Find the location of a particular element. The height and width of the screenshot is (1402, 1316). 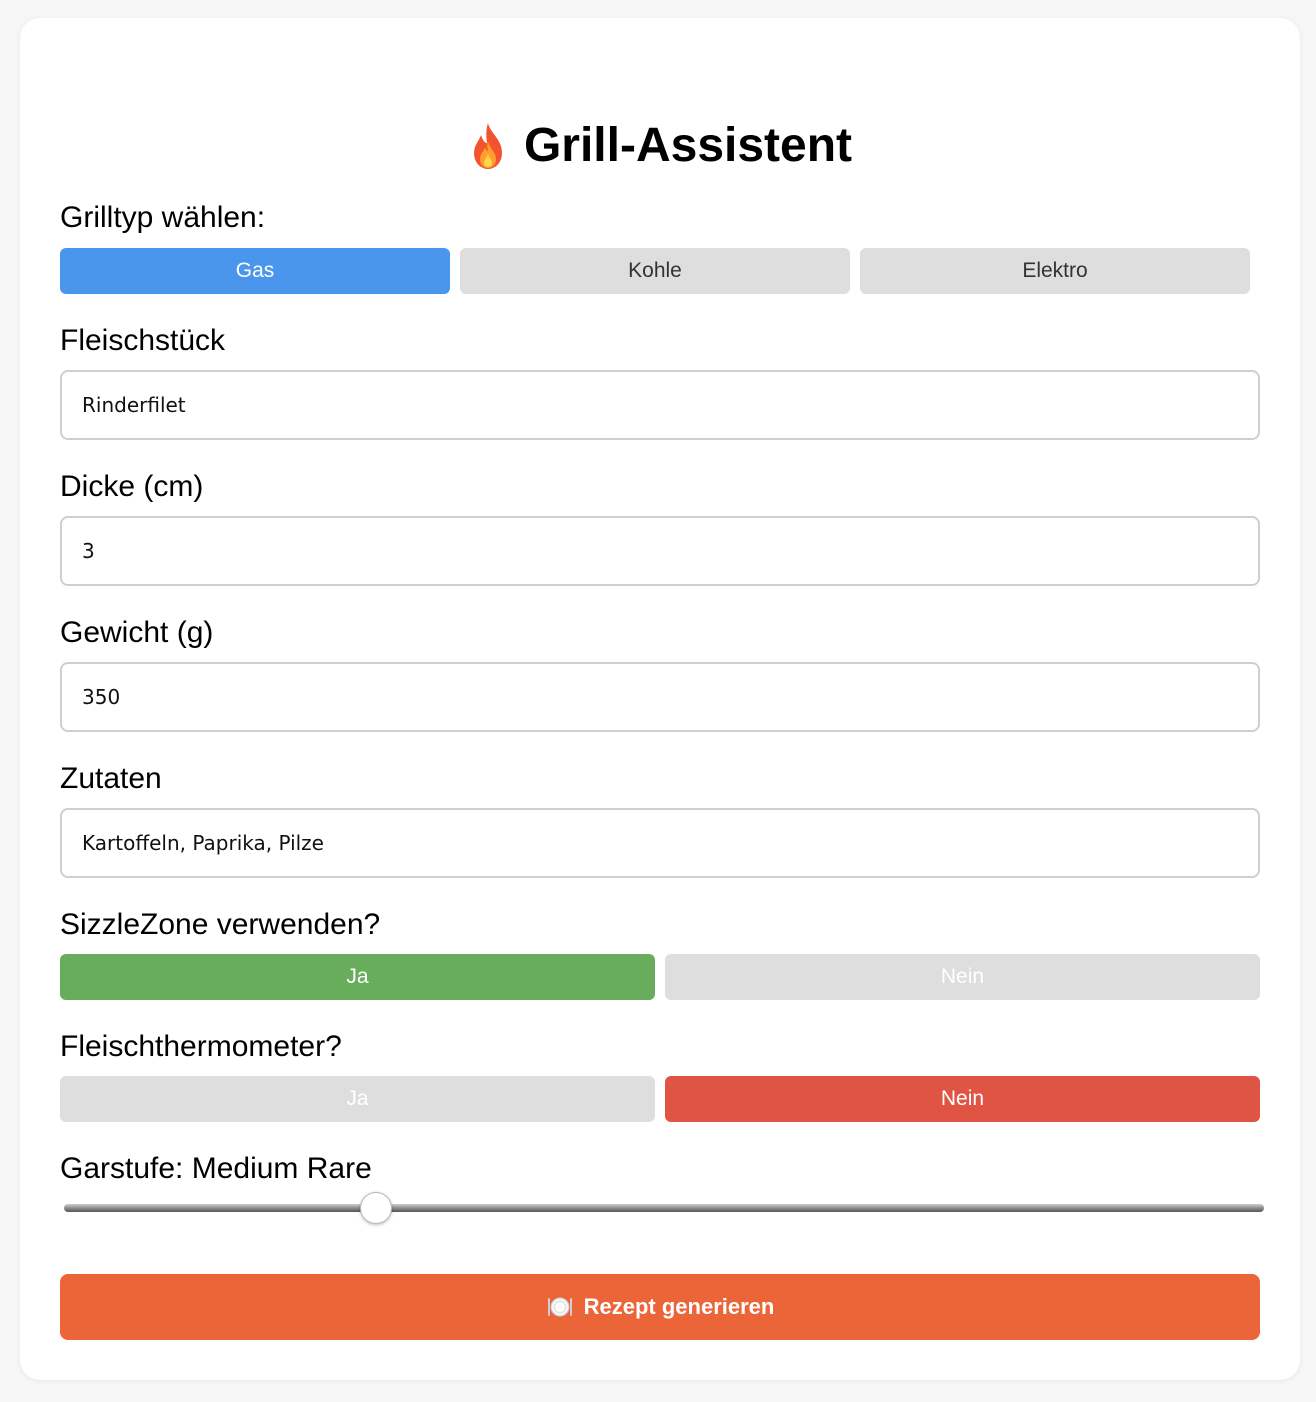

thermometer-no-button: Nein is located at coordinates (962, 1099).